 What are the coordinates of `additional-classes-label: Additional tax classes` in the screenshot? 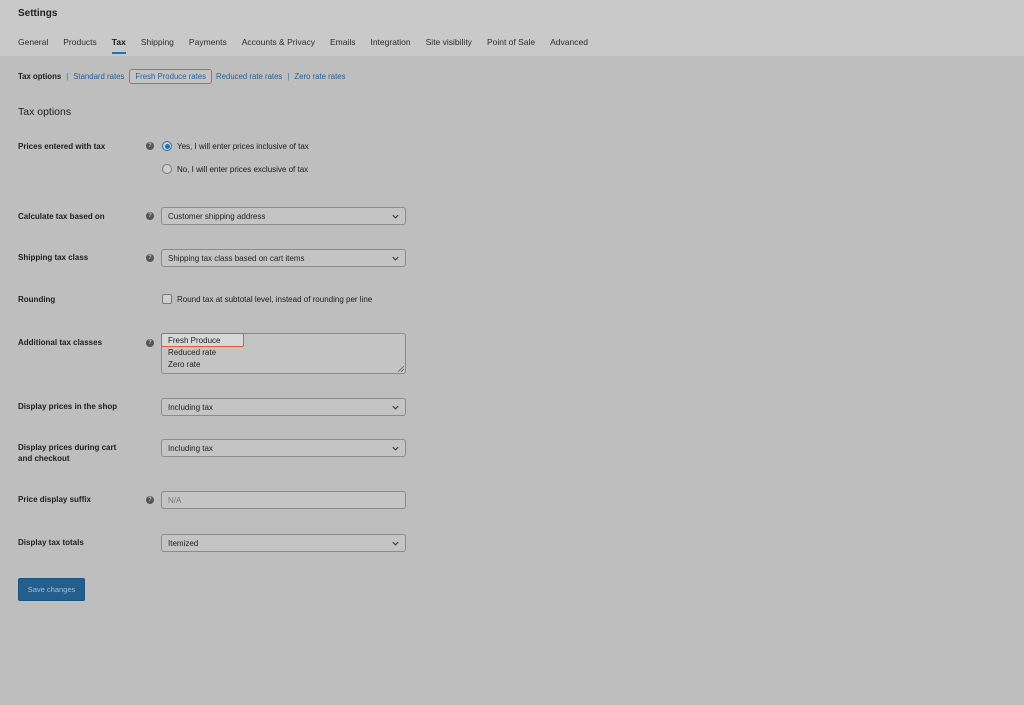 It's located at (60, 342).